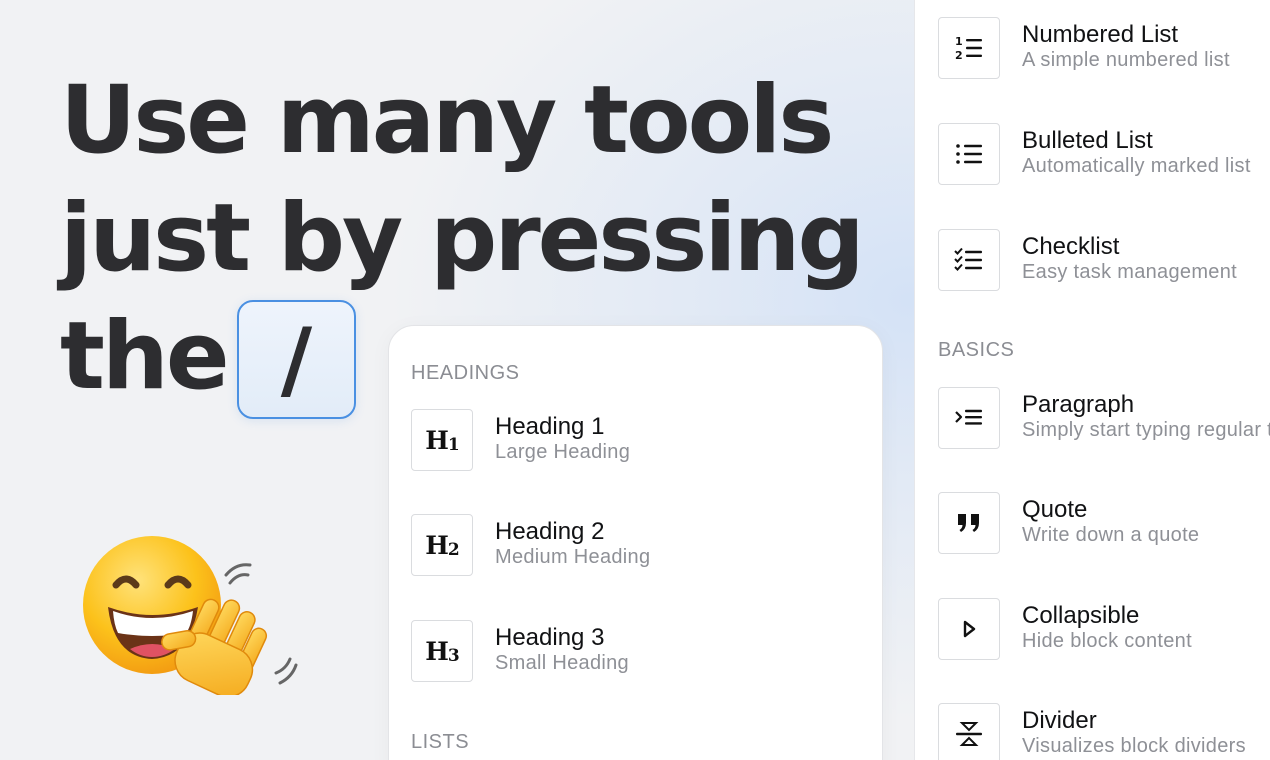 This screenshot has width=1270, height=760. Describe the element at coordinates (1129, 272) in the screenshot. I see `menu-item-desc: Easy task management` at that location.